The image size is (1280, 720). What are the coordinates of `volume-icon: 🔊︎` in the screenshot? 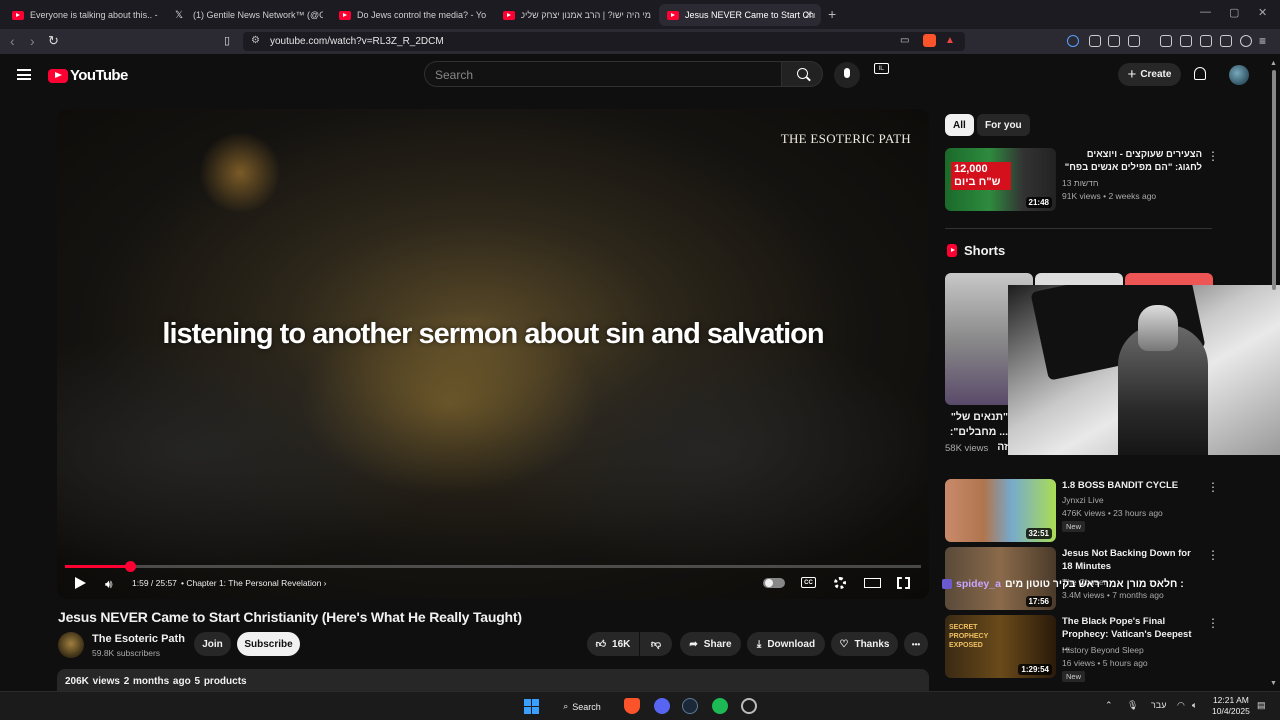 It's located at (109, 584).